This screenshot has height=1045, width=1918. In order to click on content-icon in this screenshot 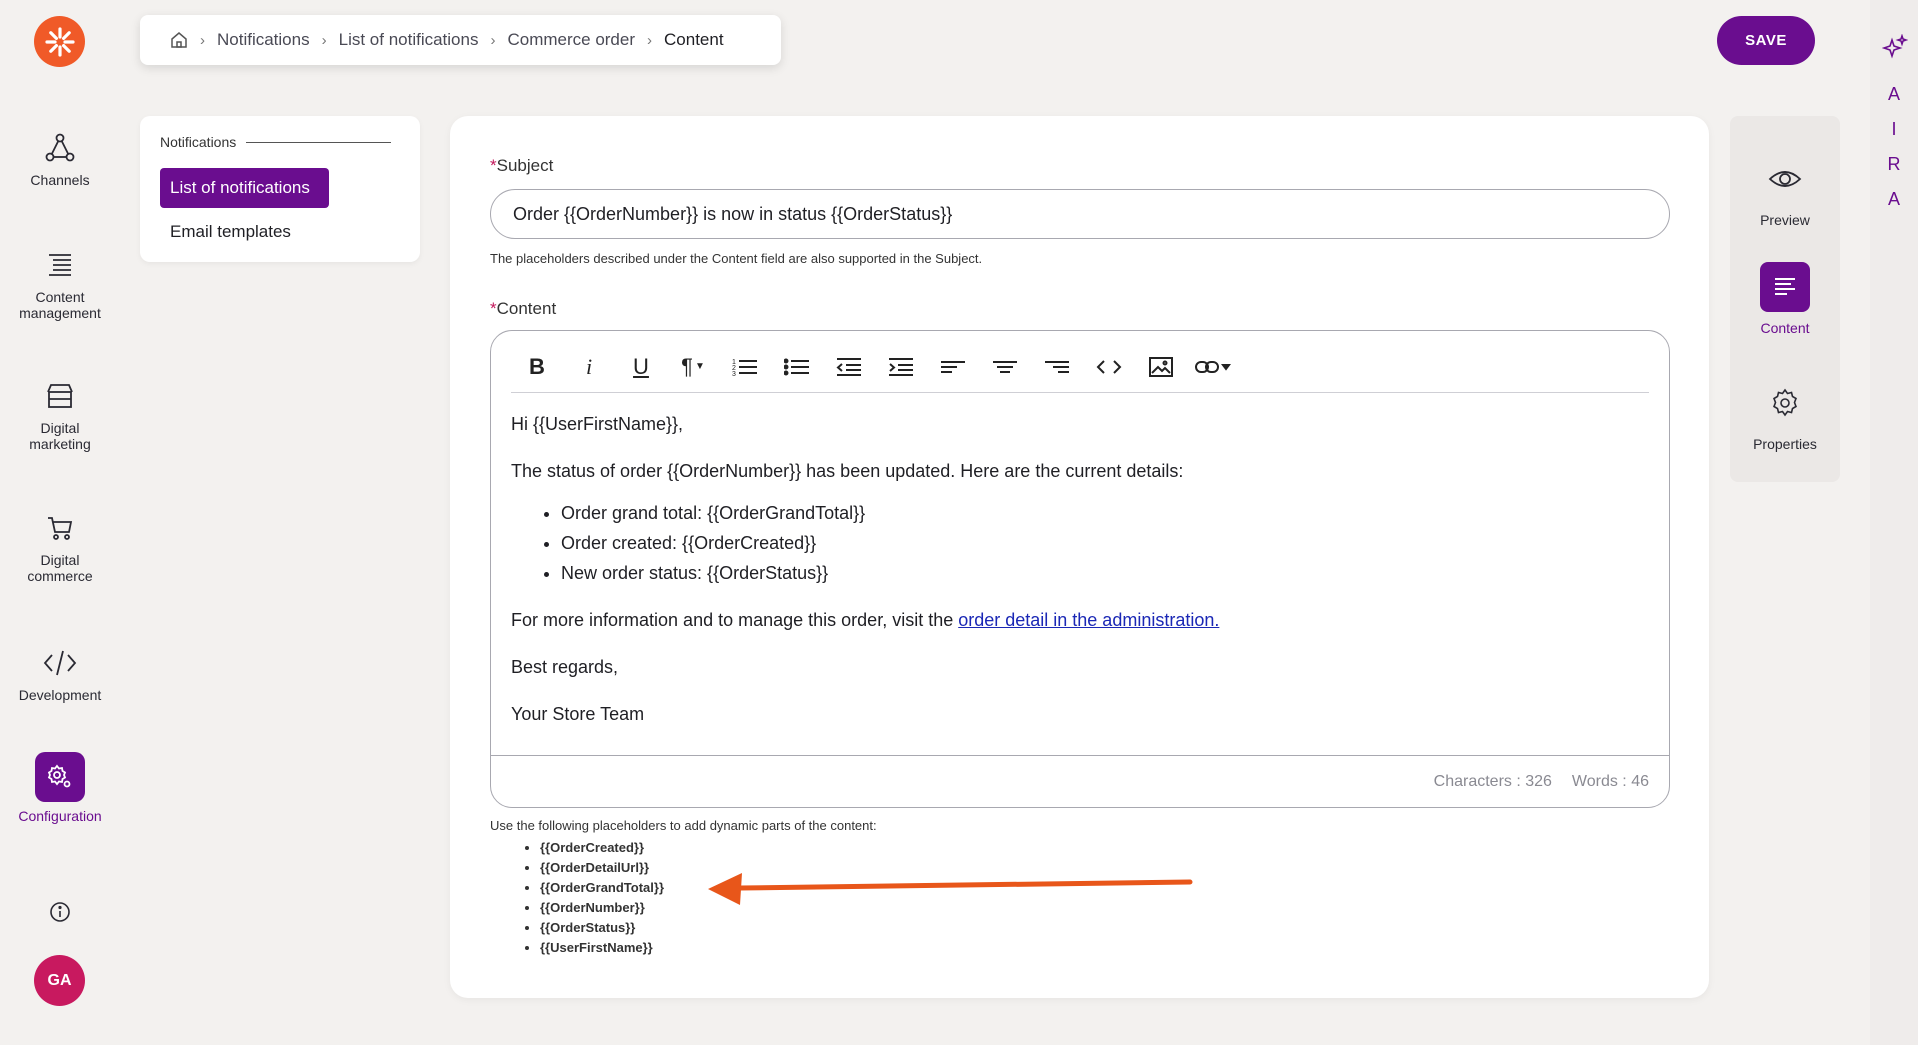, I will do `click(1785, 287)`.